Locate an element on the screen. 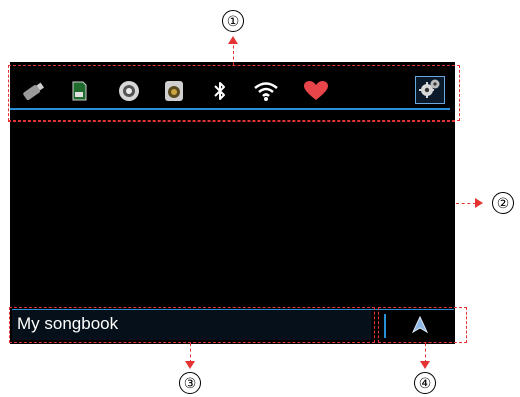  callout-3: ③ is located at coordinates (190, 383).